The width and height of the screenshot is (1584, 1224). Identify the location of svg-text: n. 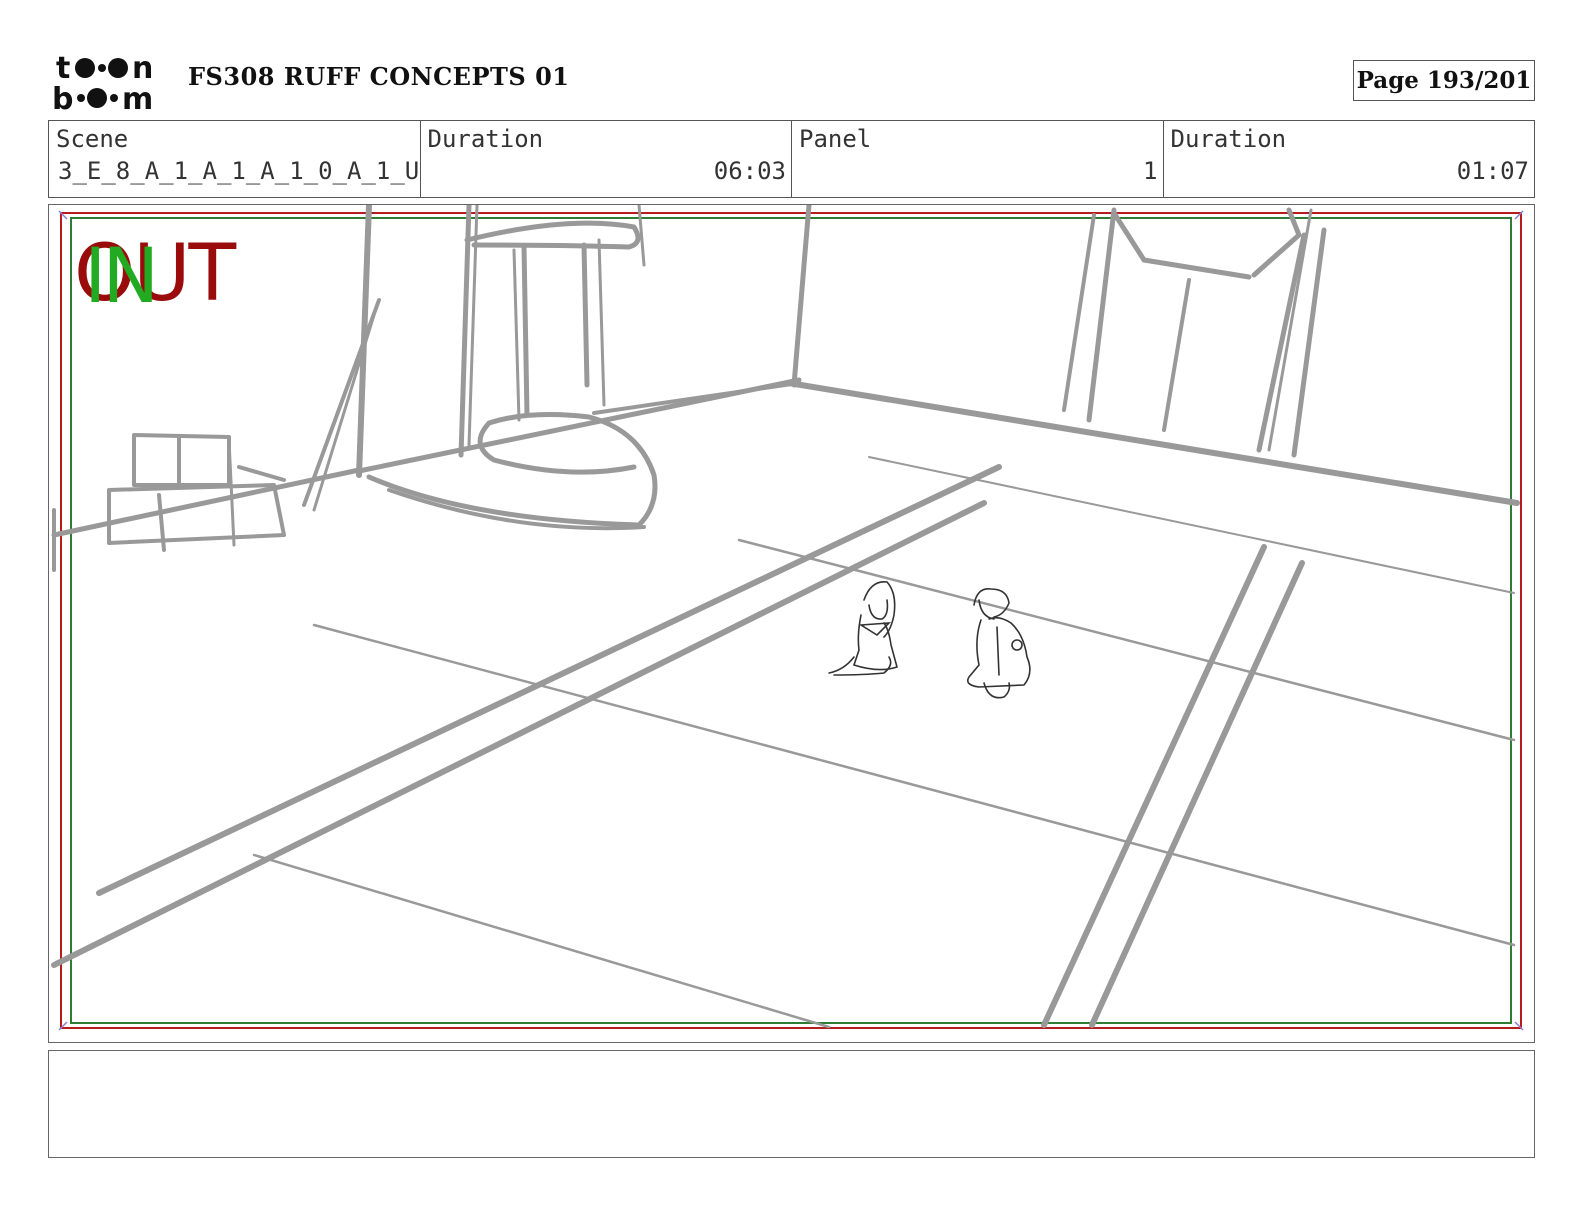
(142, 68).